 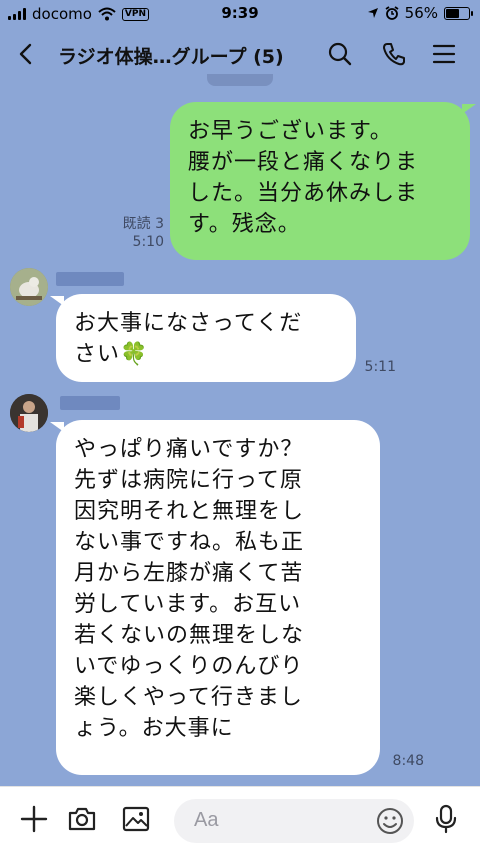 What do you see at coordinates (240, 80) in the screenshot?
I see `date-separator` at bounding box center [240, 80].